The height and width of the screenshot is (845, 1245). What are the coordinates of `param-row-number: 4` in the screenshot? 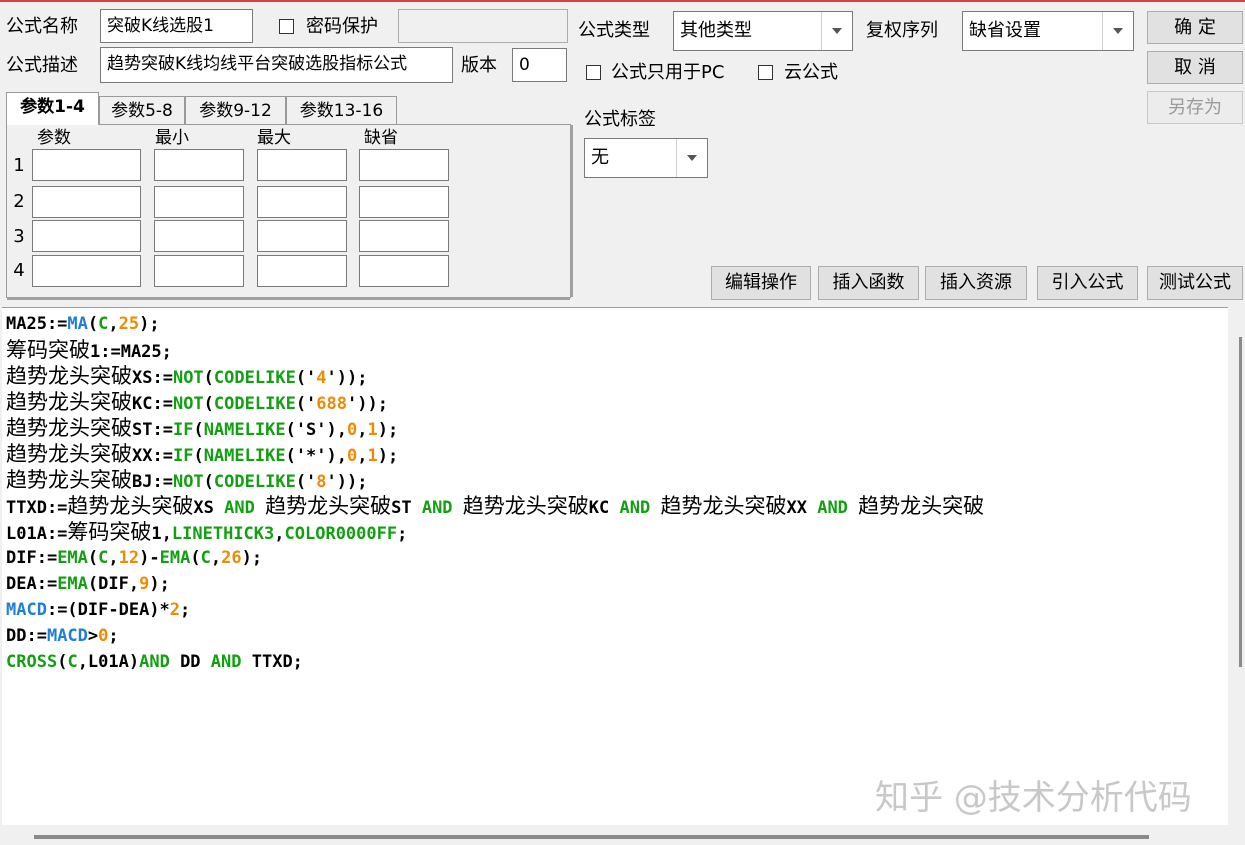 It's located at (19, 270).